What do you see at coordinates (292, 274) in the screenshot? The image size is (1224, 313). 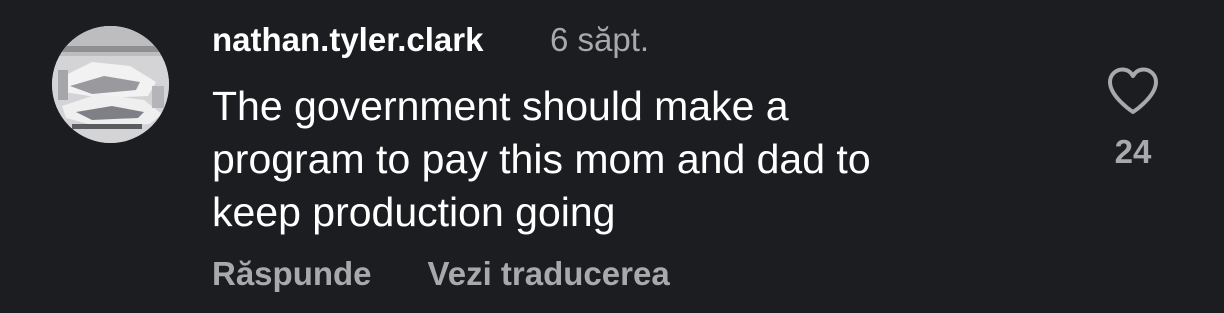 I see `reply-button: Răspunde` at bounding box center [292, 274].